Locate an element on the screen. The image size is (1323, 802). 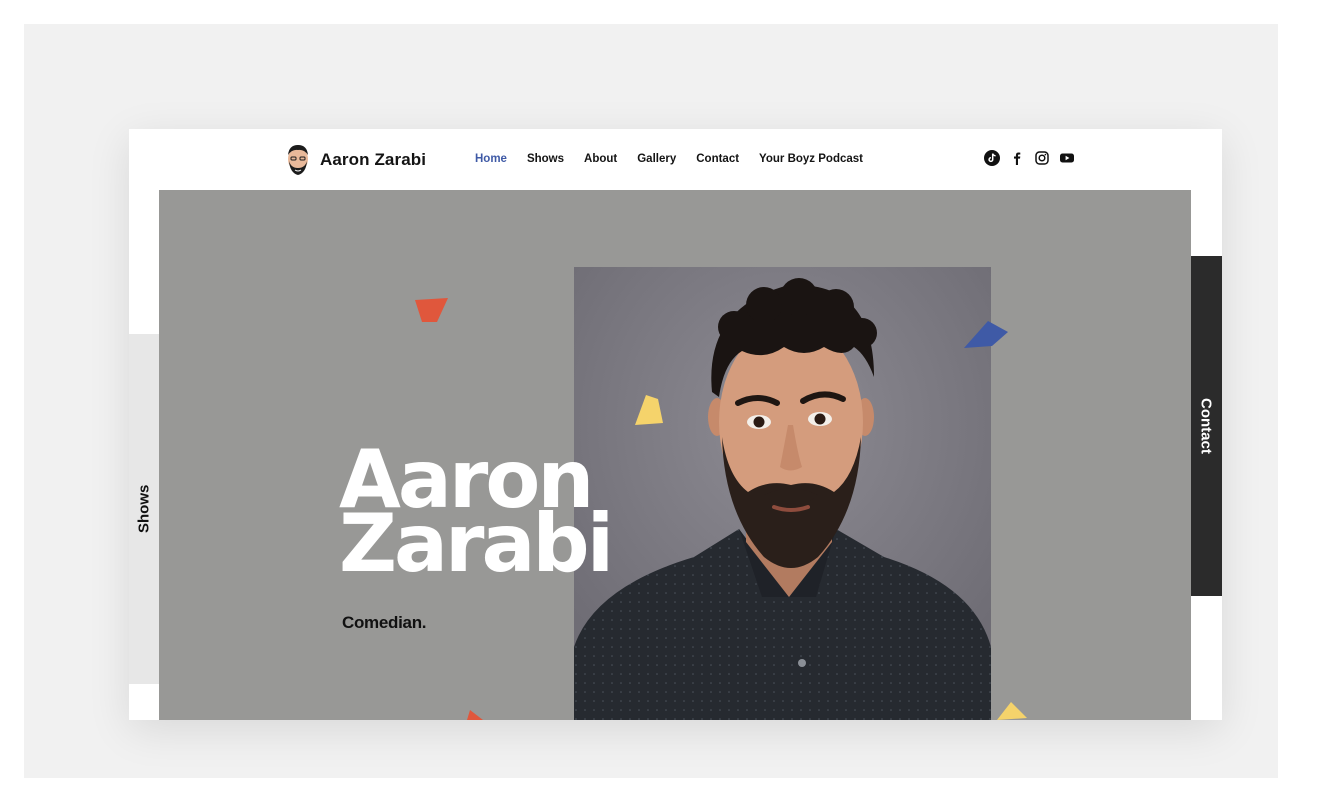
nav-shows: Shows is located at coordinates (545, 159).